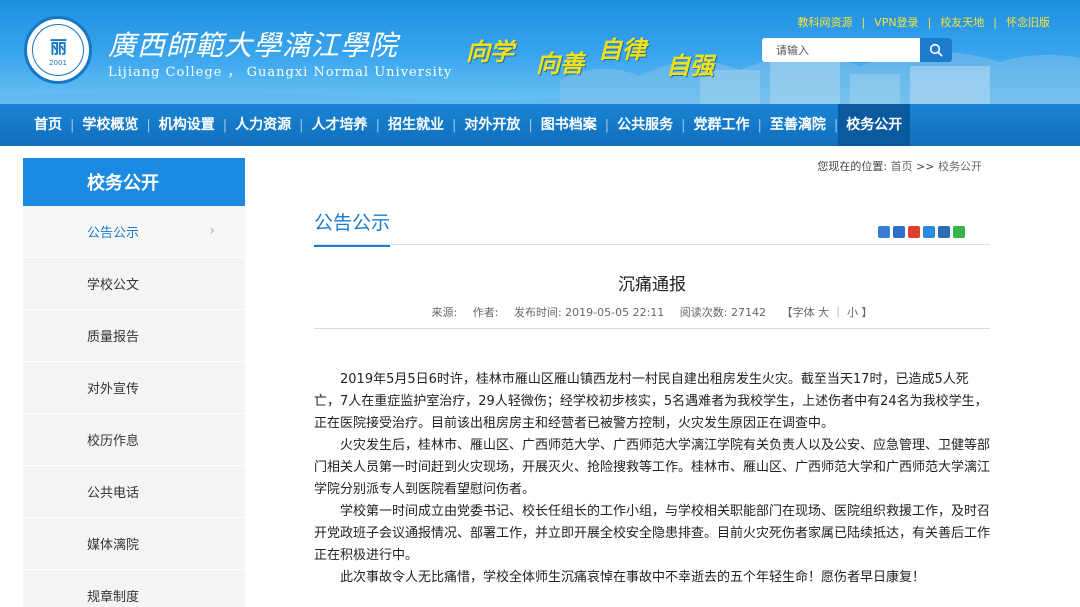 This screenshot has height=607, width=1080. I want to click on search-button, so click(936, 50).